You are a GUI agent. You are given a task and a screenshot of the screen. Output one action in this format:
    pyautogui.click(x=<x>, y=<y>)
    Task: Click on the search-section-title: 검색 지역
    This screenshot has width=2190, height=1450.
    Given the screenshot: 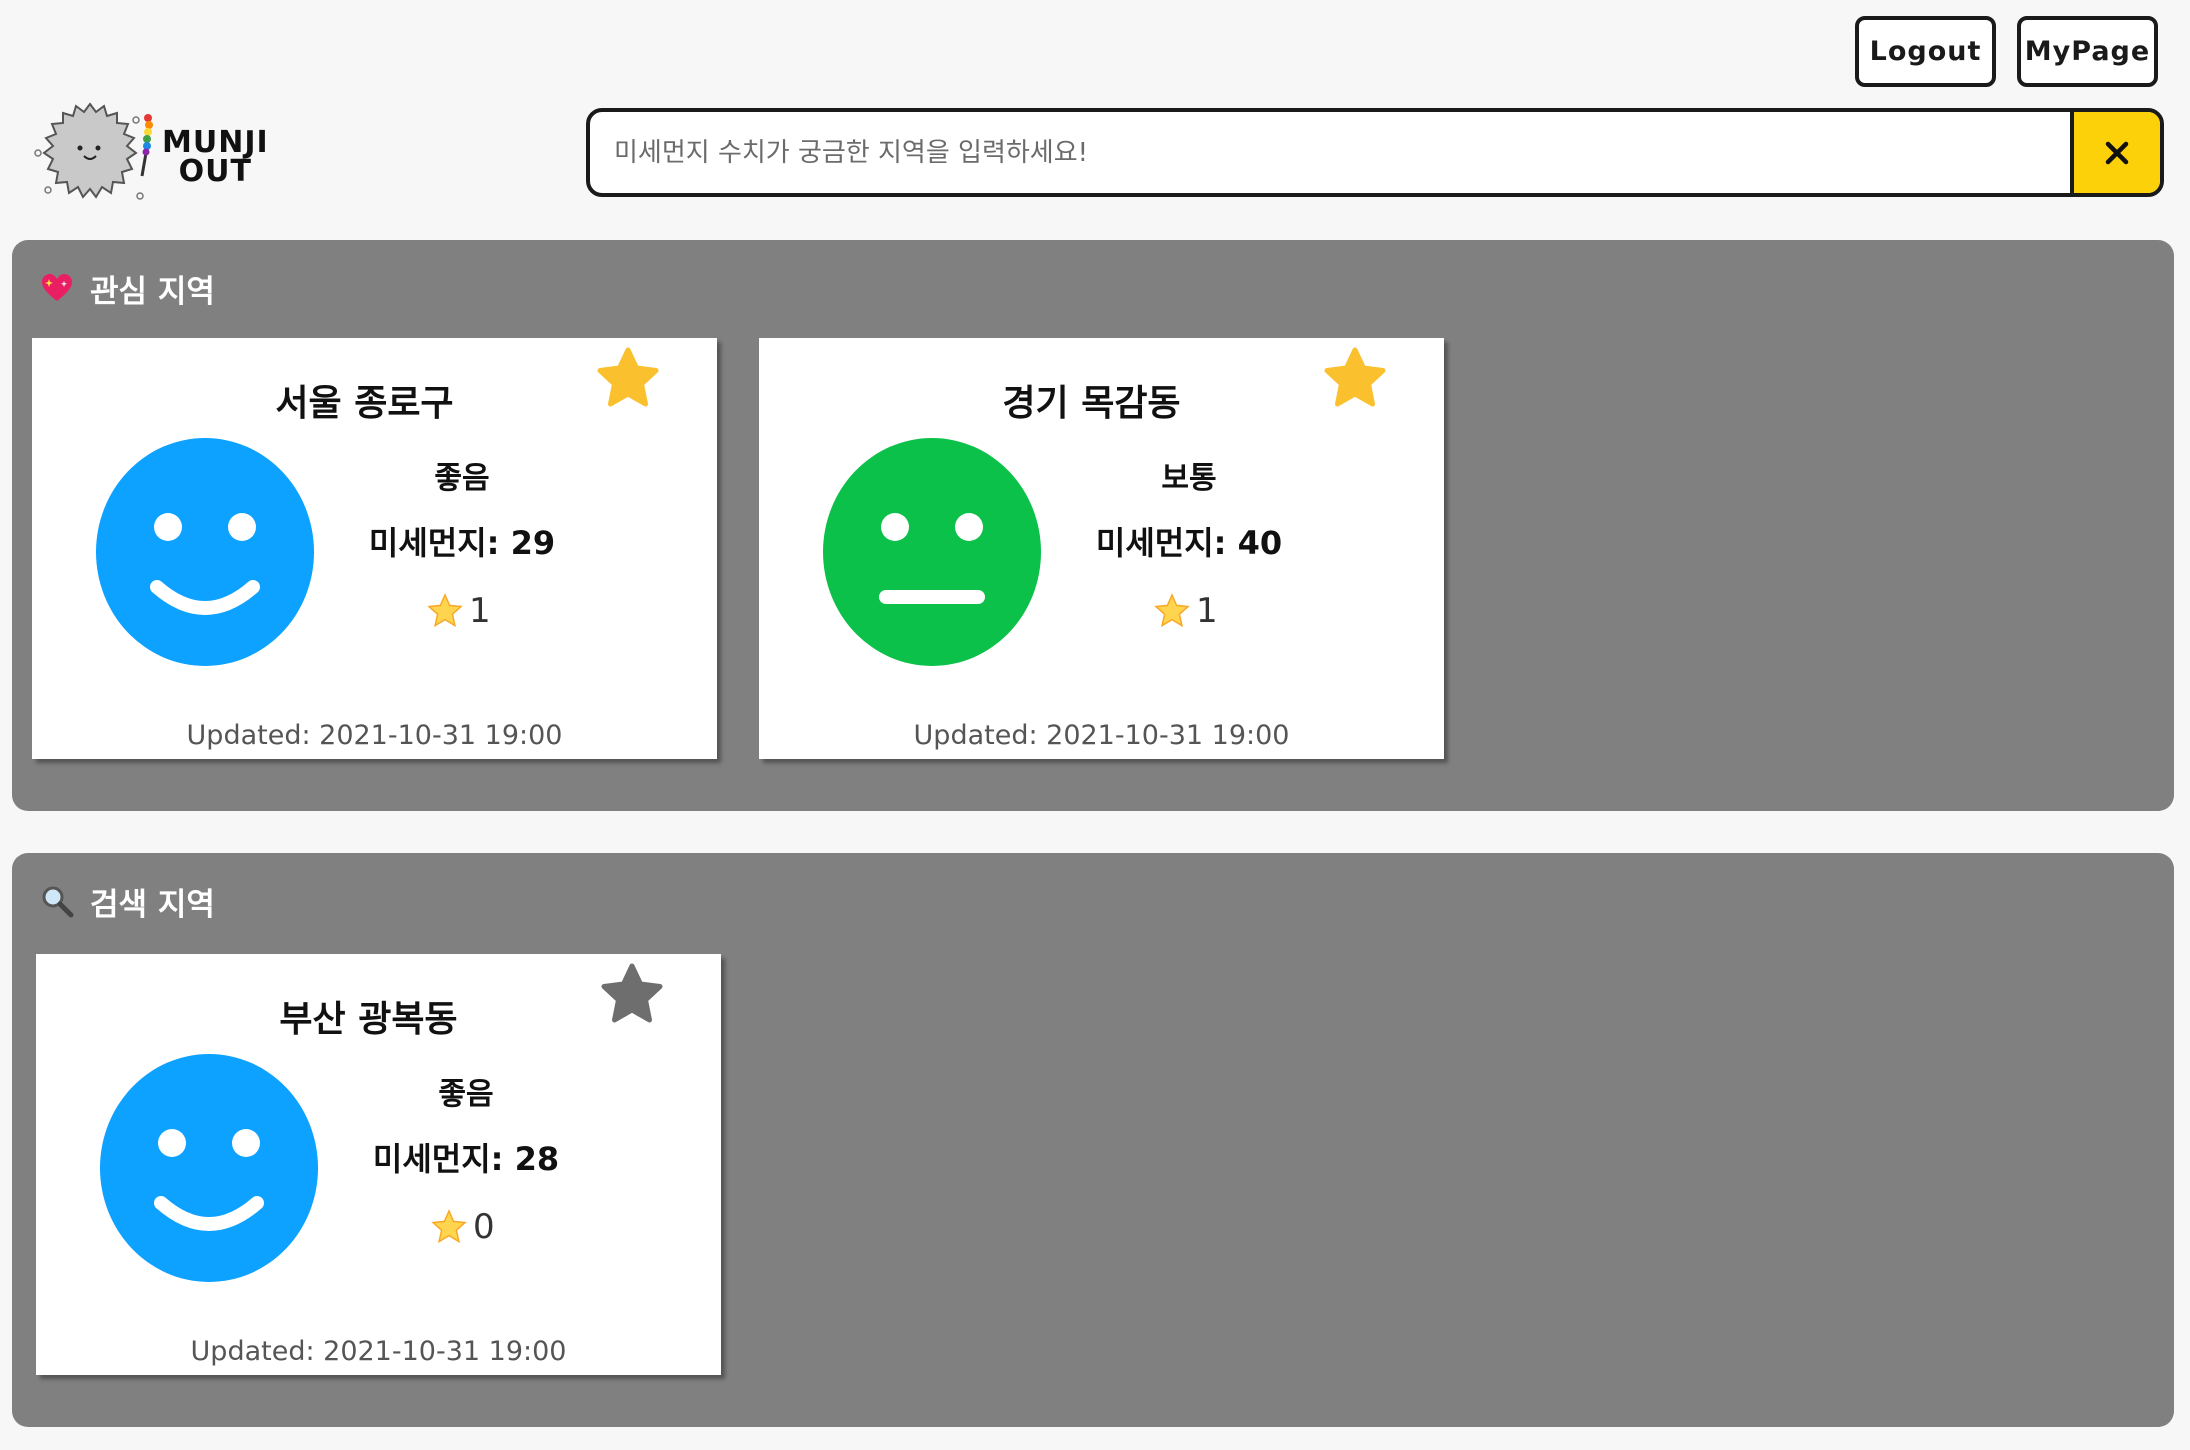 What is the action you would take?
    pyautogui.click(x=127, y=902)
    